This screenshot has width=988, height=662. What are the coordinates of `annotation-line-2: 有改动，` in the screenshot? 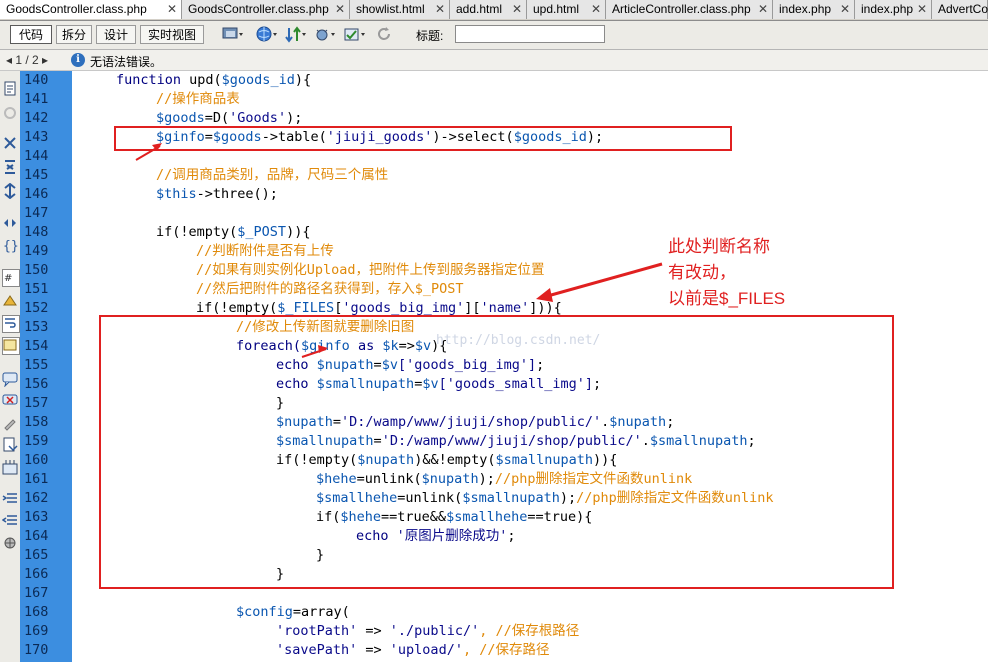 It's located at (702, 272).